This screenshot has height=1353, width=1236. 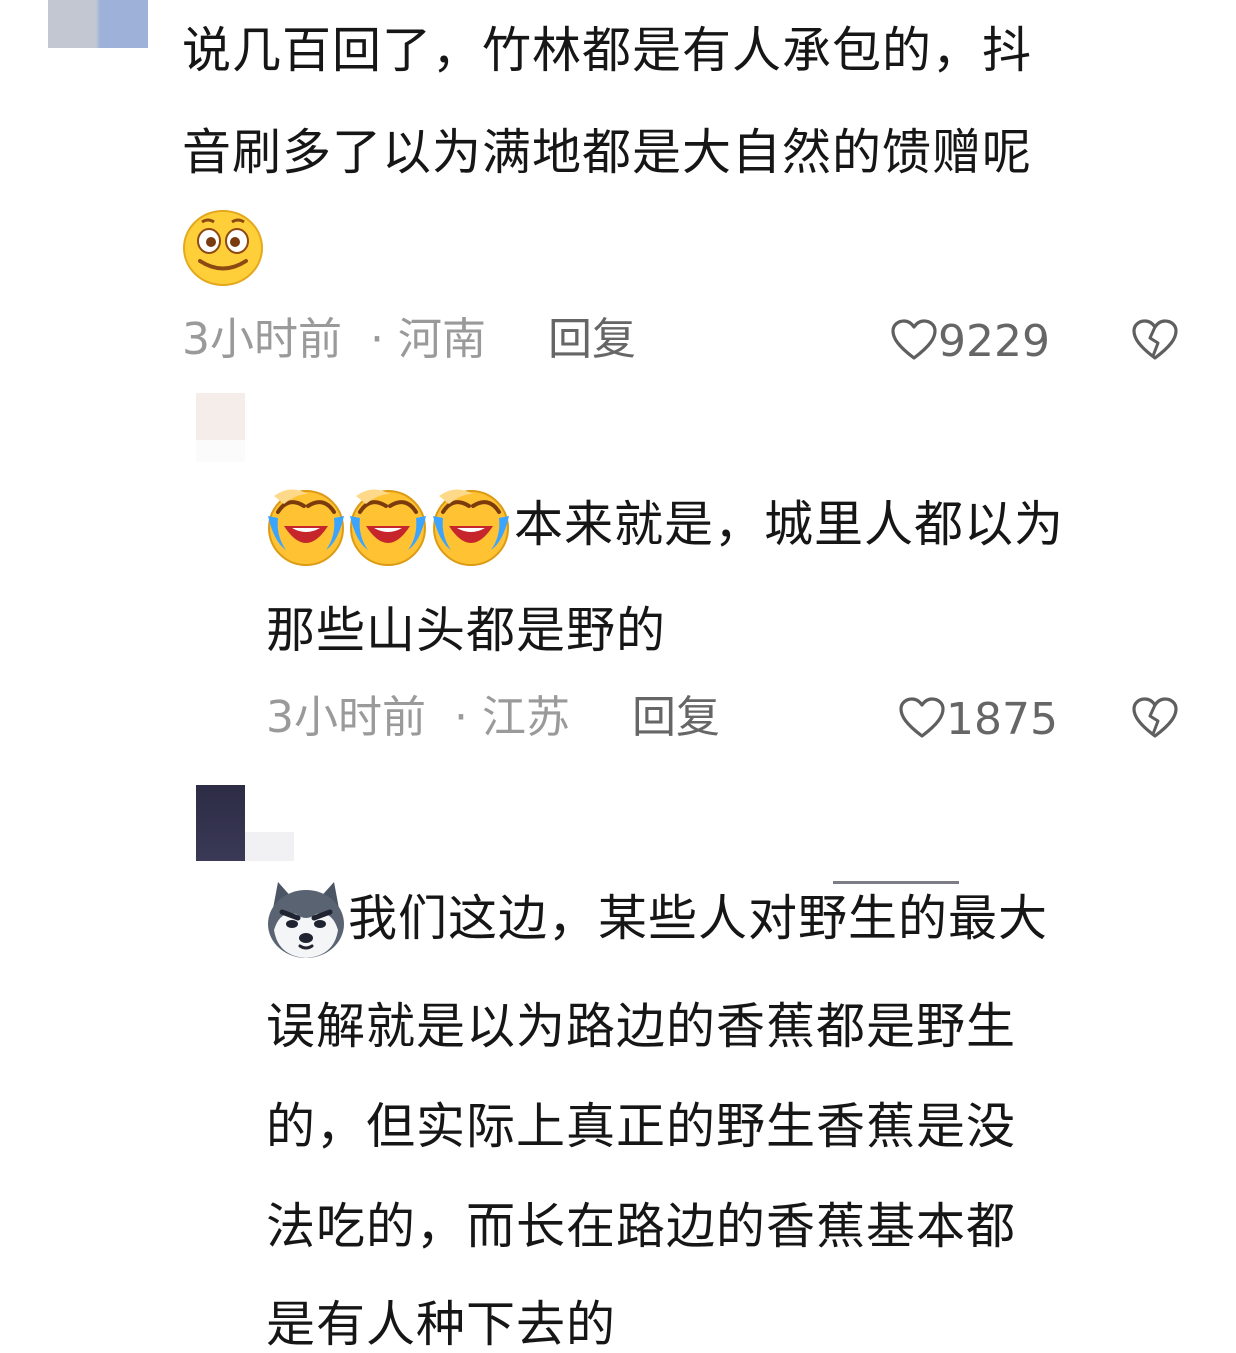 I want to click on comment-text-line: 那些山头都是野的, so click(x=466, y=630).